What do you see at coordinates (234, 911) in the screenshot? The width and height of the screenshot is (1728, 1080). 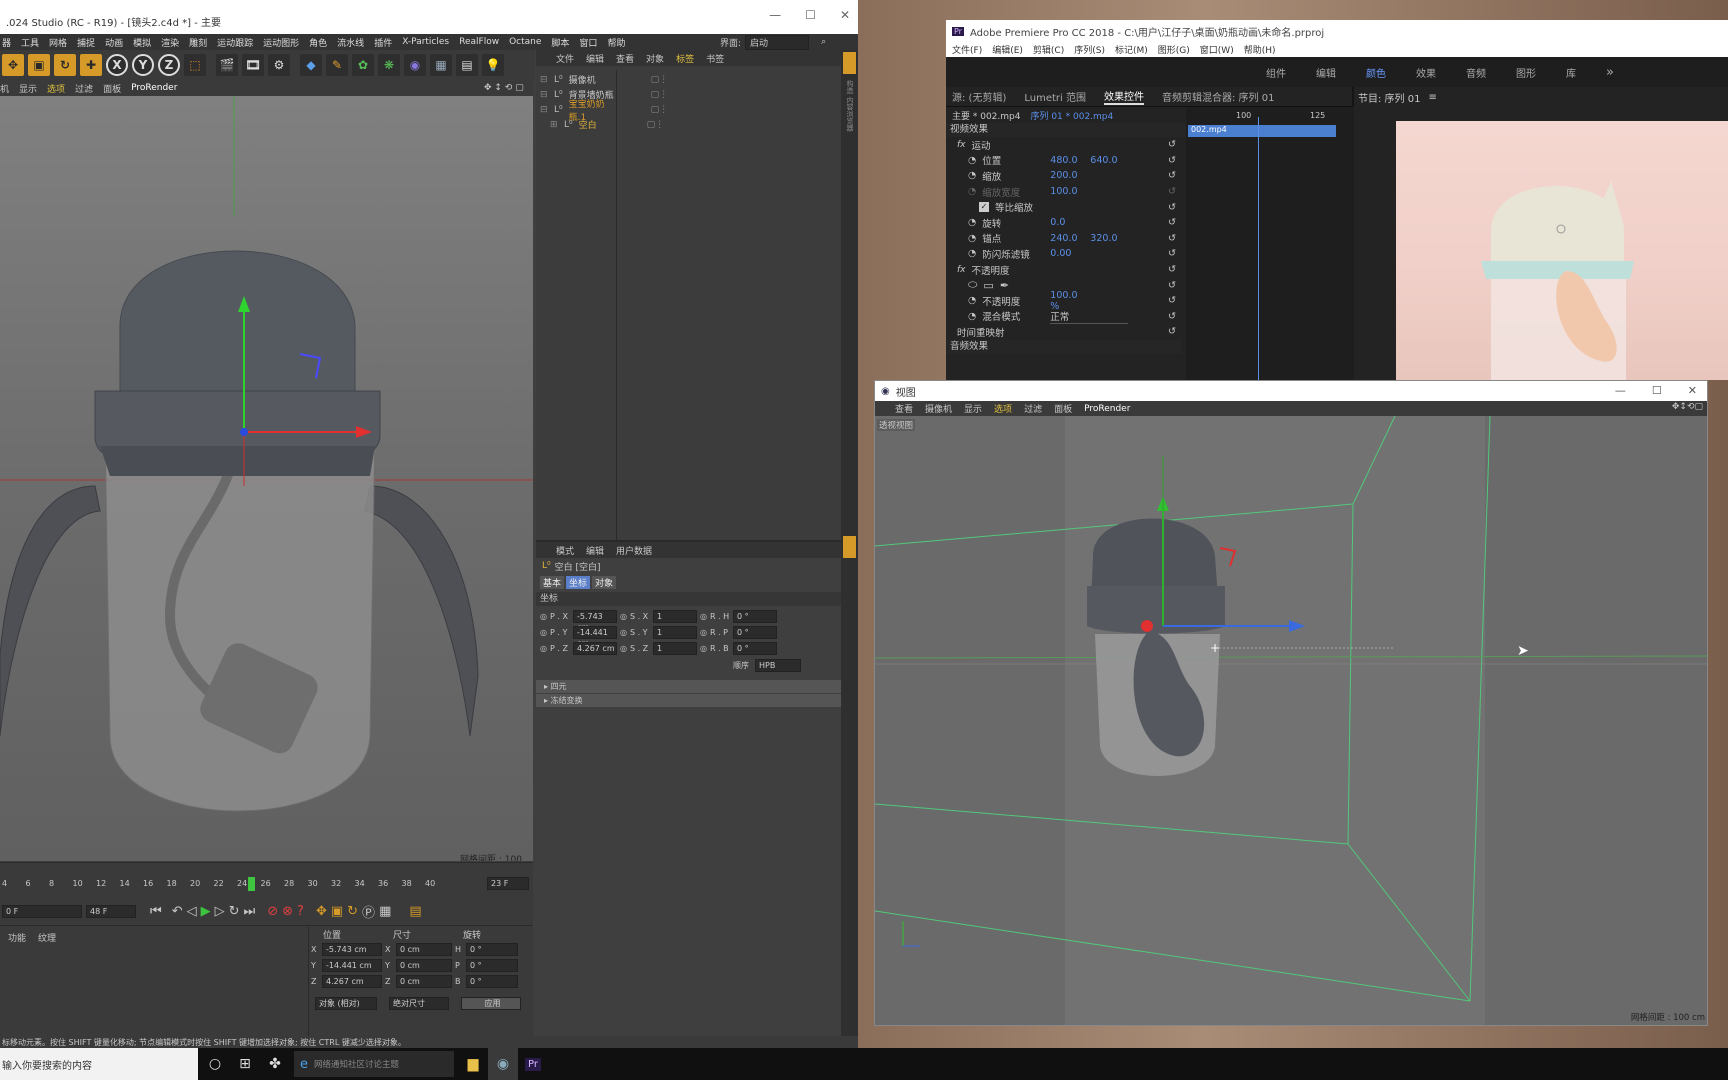 I see `loop-icon: ↻` at bounding box center [234, 911].